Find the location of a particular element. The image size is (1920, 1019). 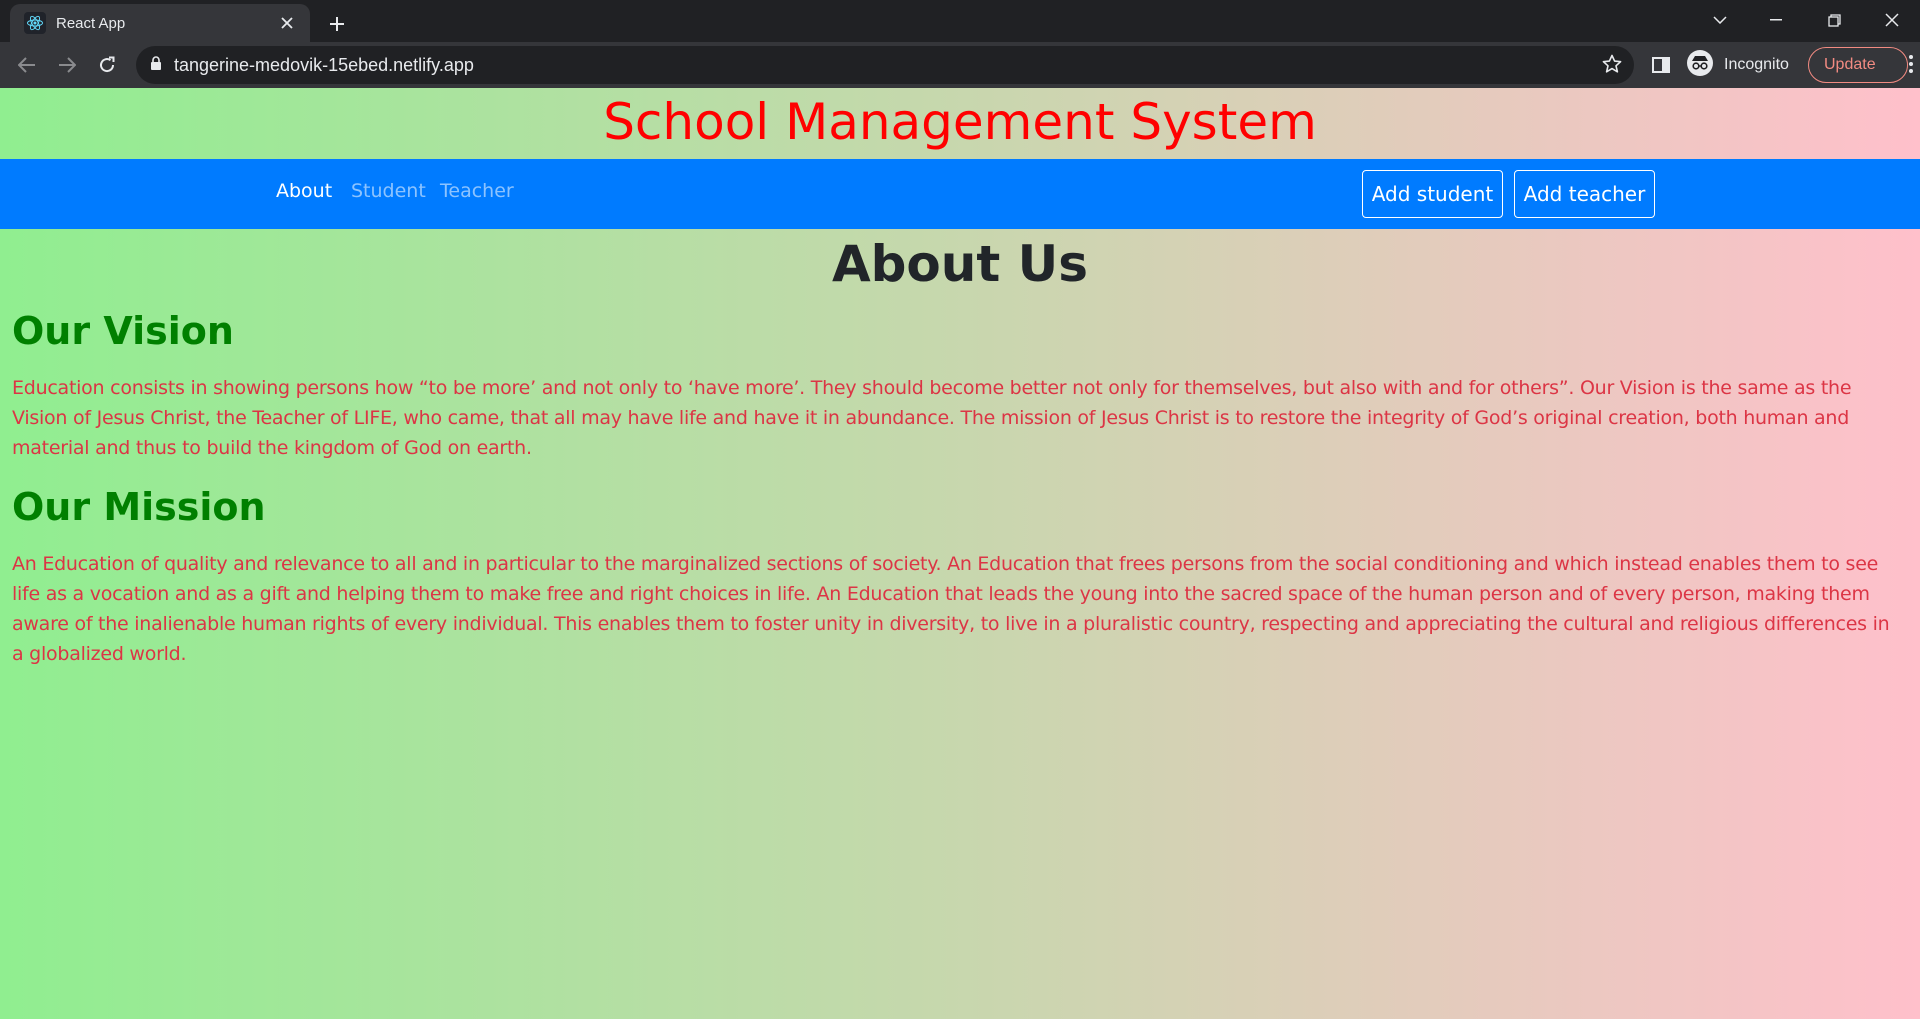

add-student-label: Add student is located at coordinates (1432, 194).